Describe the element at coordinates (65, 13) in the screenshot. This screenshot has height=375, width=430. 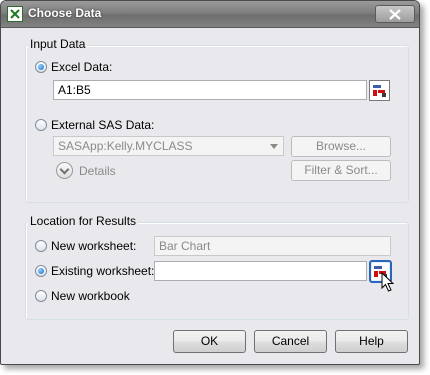
I see `dialog-title: Choose Data` at that location.